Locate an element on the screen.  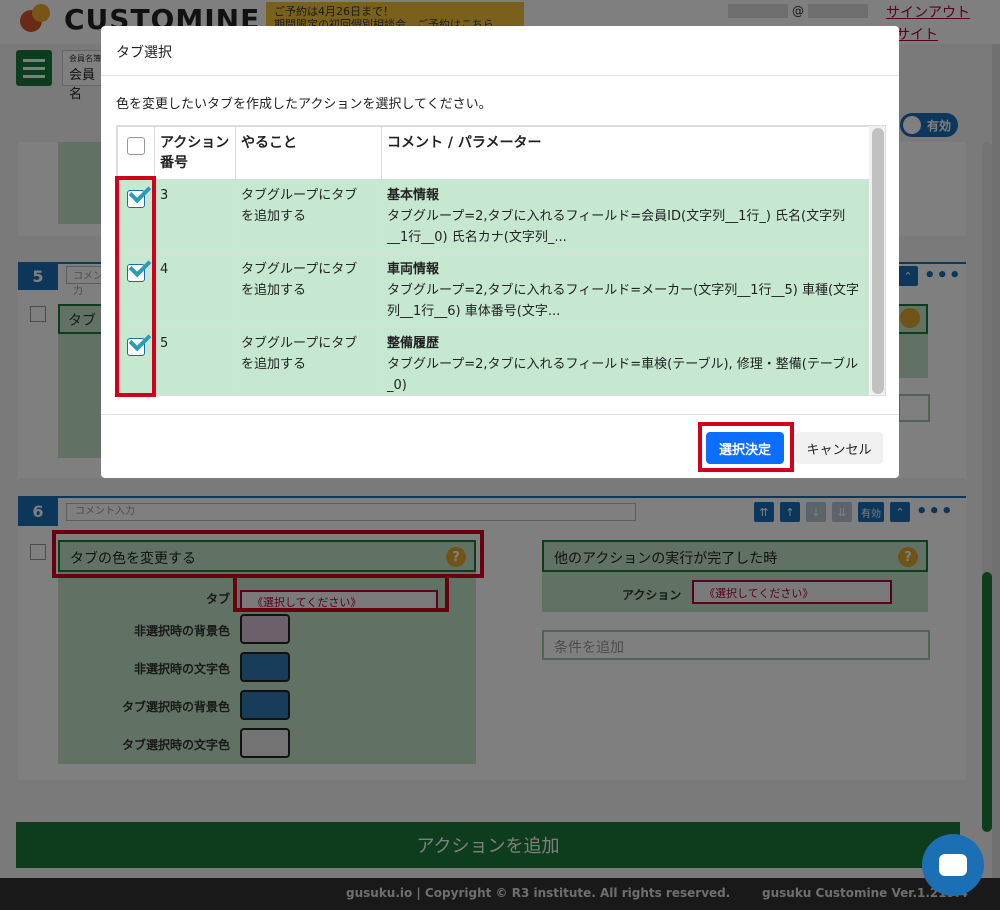
row-comment-title: 基本情報 is located at coordinates (413, 195).